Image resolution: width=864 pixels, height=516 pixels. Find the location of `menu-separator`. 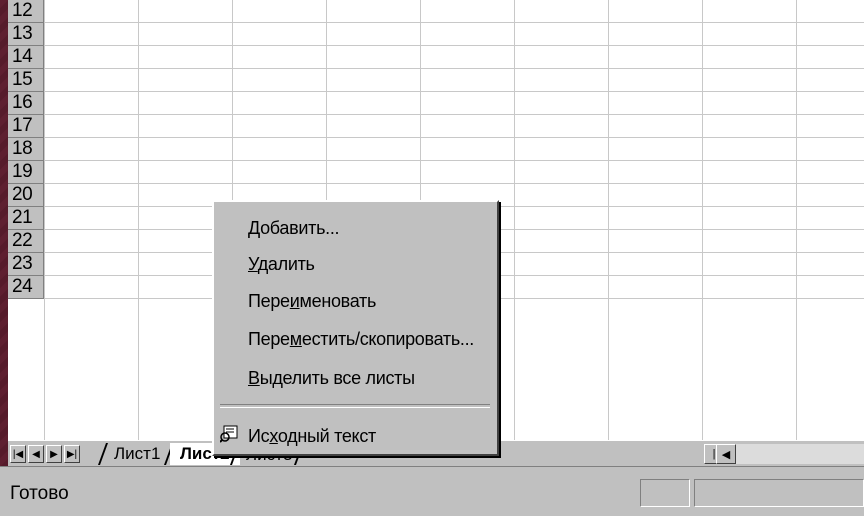

menu-separator is located at coordinates (355, 406).